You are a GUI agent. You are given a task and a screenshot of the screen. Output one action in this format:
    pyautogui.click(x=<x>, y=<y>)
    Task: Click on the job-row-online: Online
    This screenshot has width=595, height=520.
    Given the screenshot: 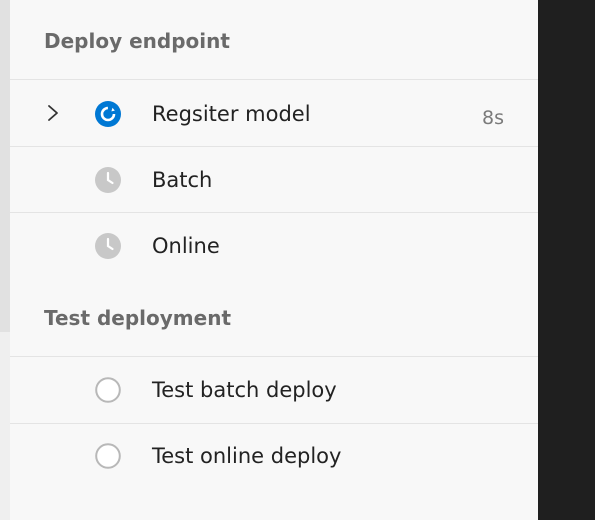 What is the action you would take?
    pyautogui.click(x=274, y=246)
    